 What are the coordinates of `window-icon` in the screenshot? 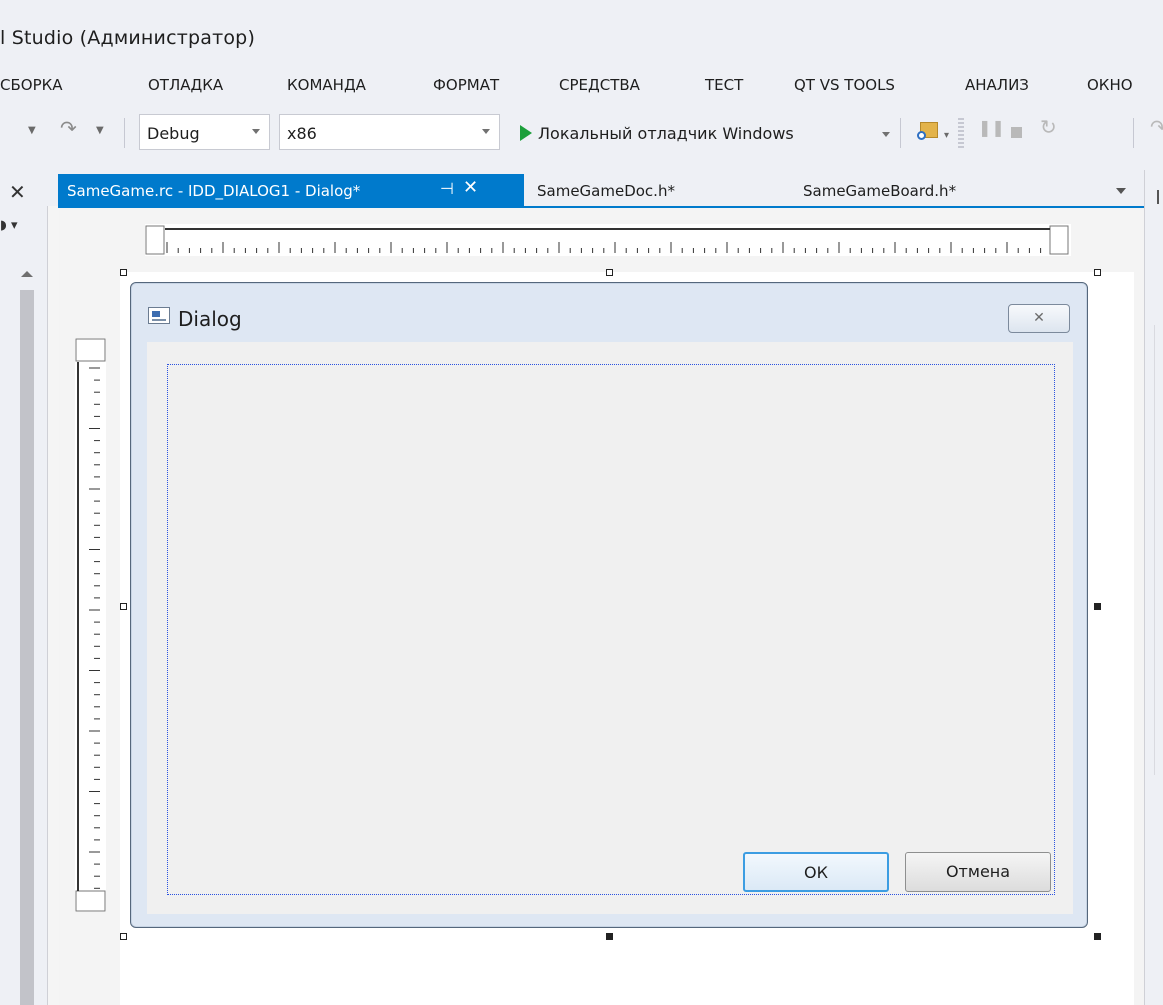 It's located at (159, 315).